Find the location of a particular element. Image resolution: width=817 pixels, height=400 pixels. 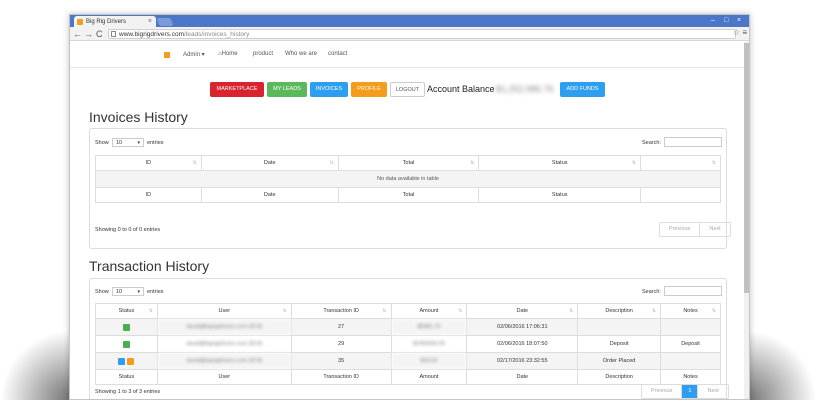

tx-col-status: Status ⇅ is located at coordinates (126, 311).